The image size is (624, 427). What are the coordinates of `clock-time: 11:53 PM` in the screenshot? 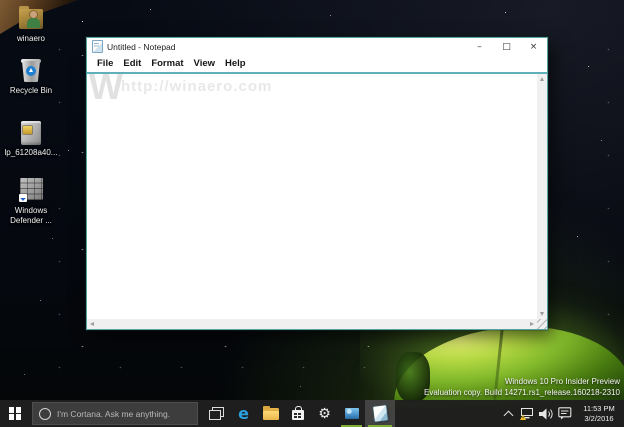 It's located at (599, 408).